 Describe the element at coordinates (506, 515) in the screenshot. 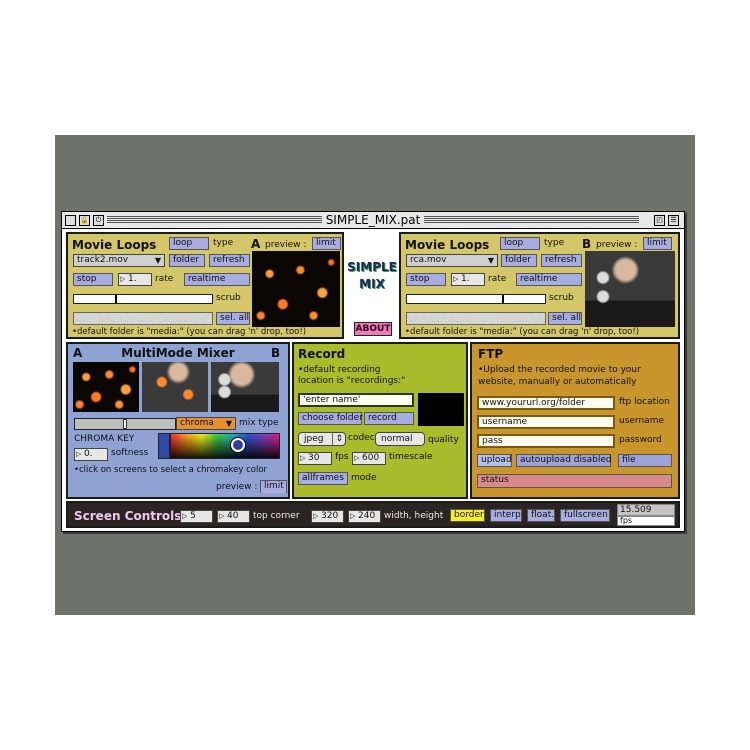

I see `interp-toggle: interp` at that location.